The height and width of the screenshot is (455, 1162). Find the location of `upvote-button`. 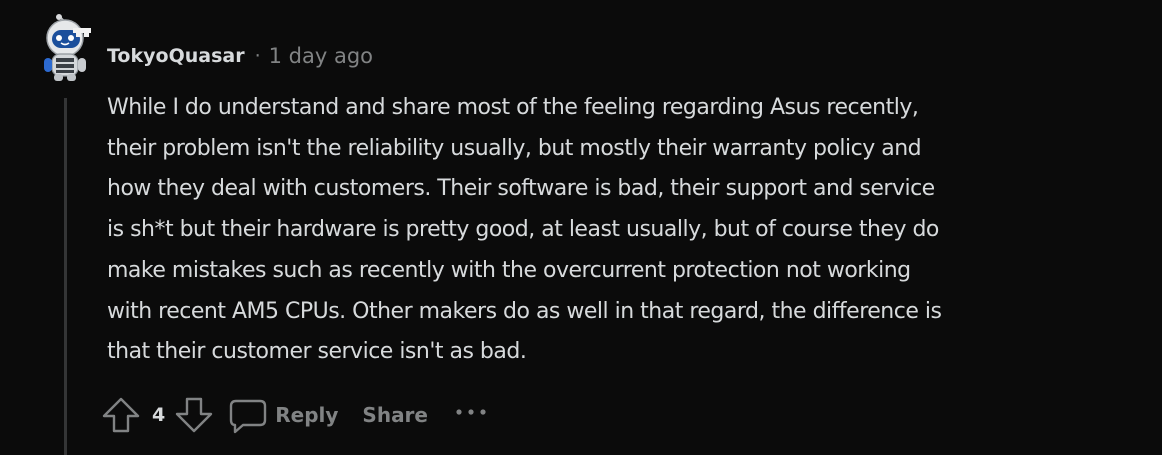

upvote-button is located at coordinates (121, 415).